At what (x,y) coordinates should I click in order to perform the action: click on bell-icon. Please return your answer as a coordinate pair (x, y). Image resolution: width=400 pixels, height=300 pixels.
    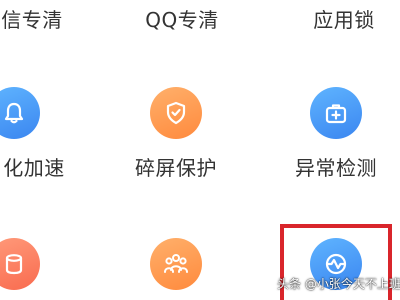
    Looking at the image, I should click on (20, 113).